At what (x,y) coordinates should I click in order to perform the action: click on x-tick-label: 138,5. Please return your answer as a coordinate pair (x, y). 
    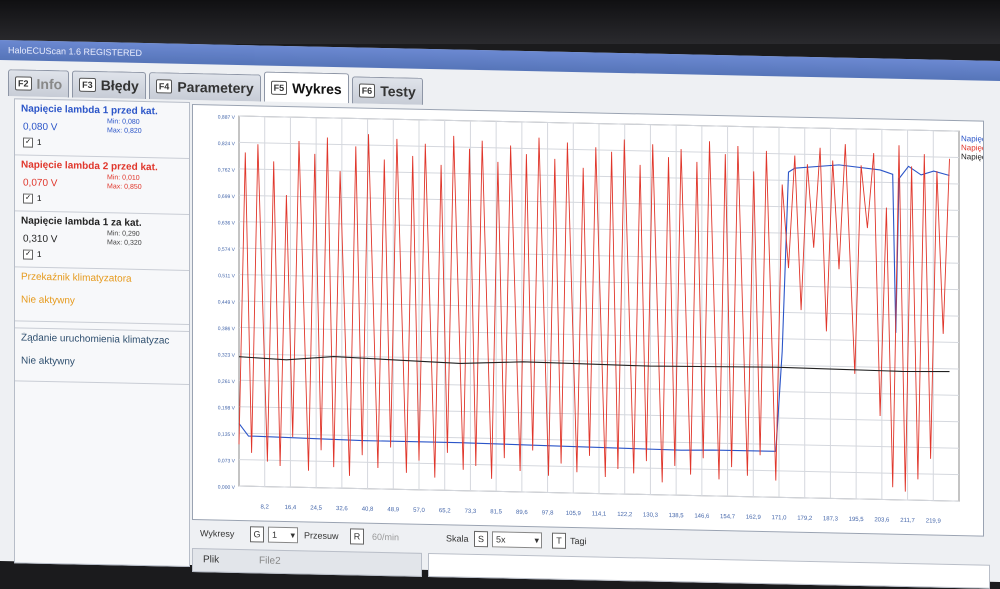
    Looking at the image, I should click on (677, 516).